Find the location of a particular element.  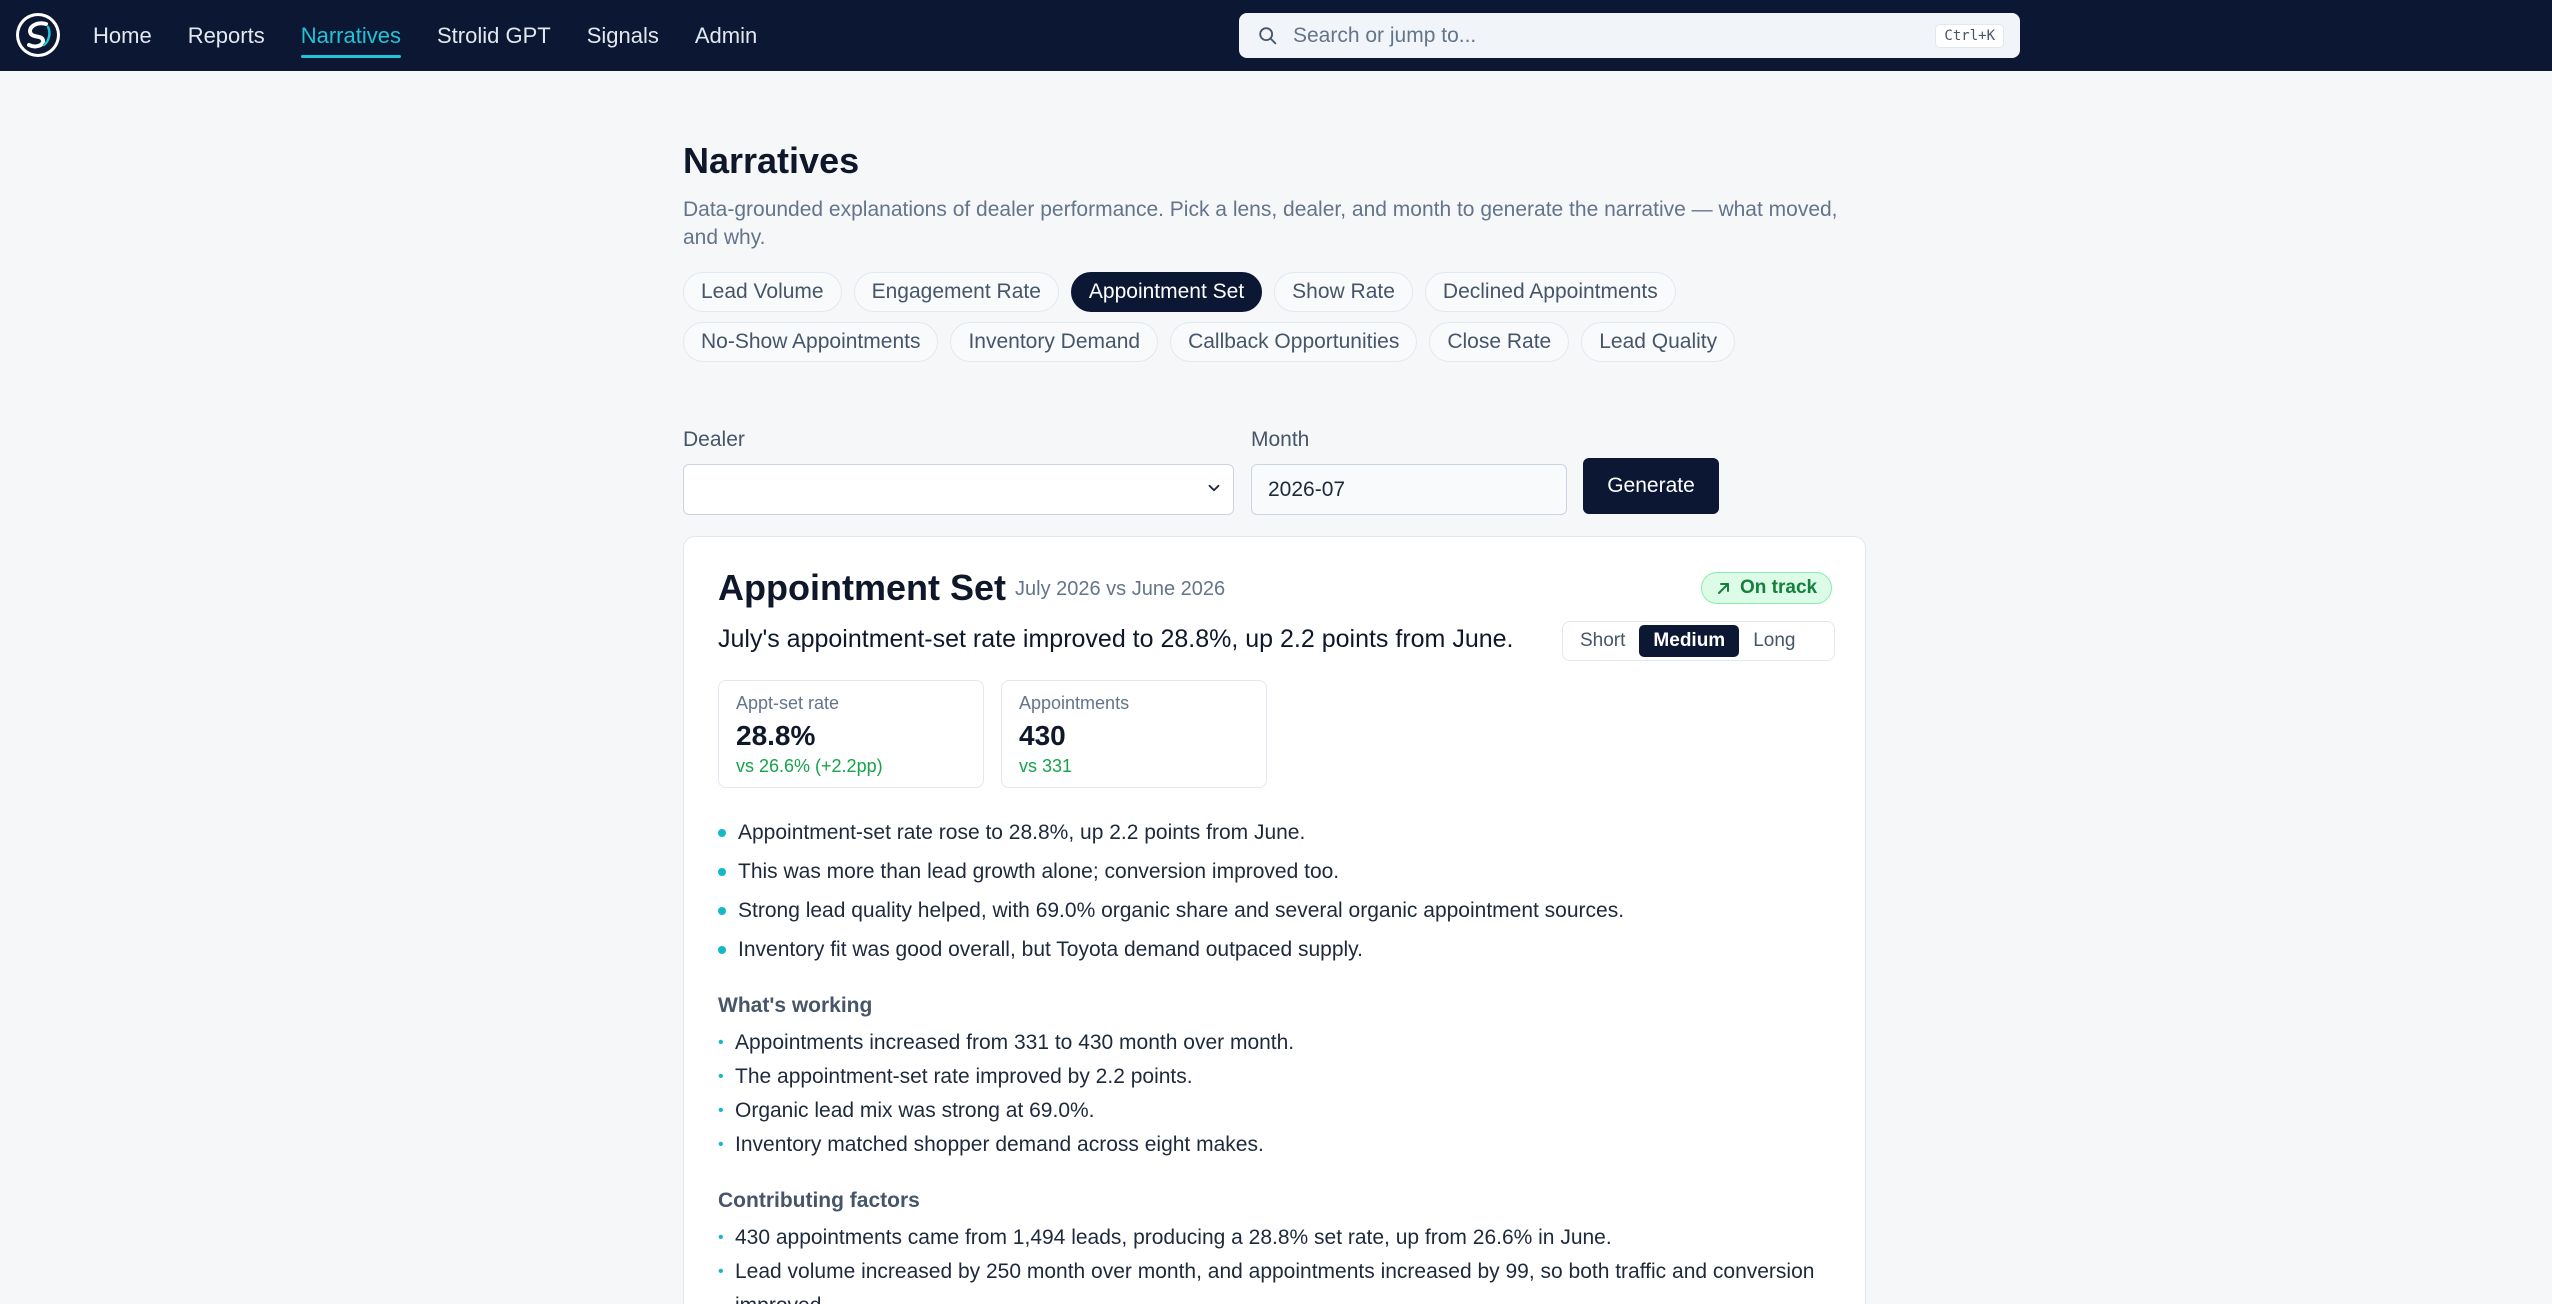

length-short-button: Short is located at coordinates (1602, 641).